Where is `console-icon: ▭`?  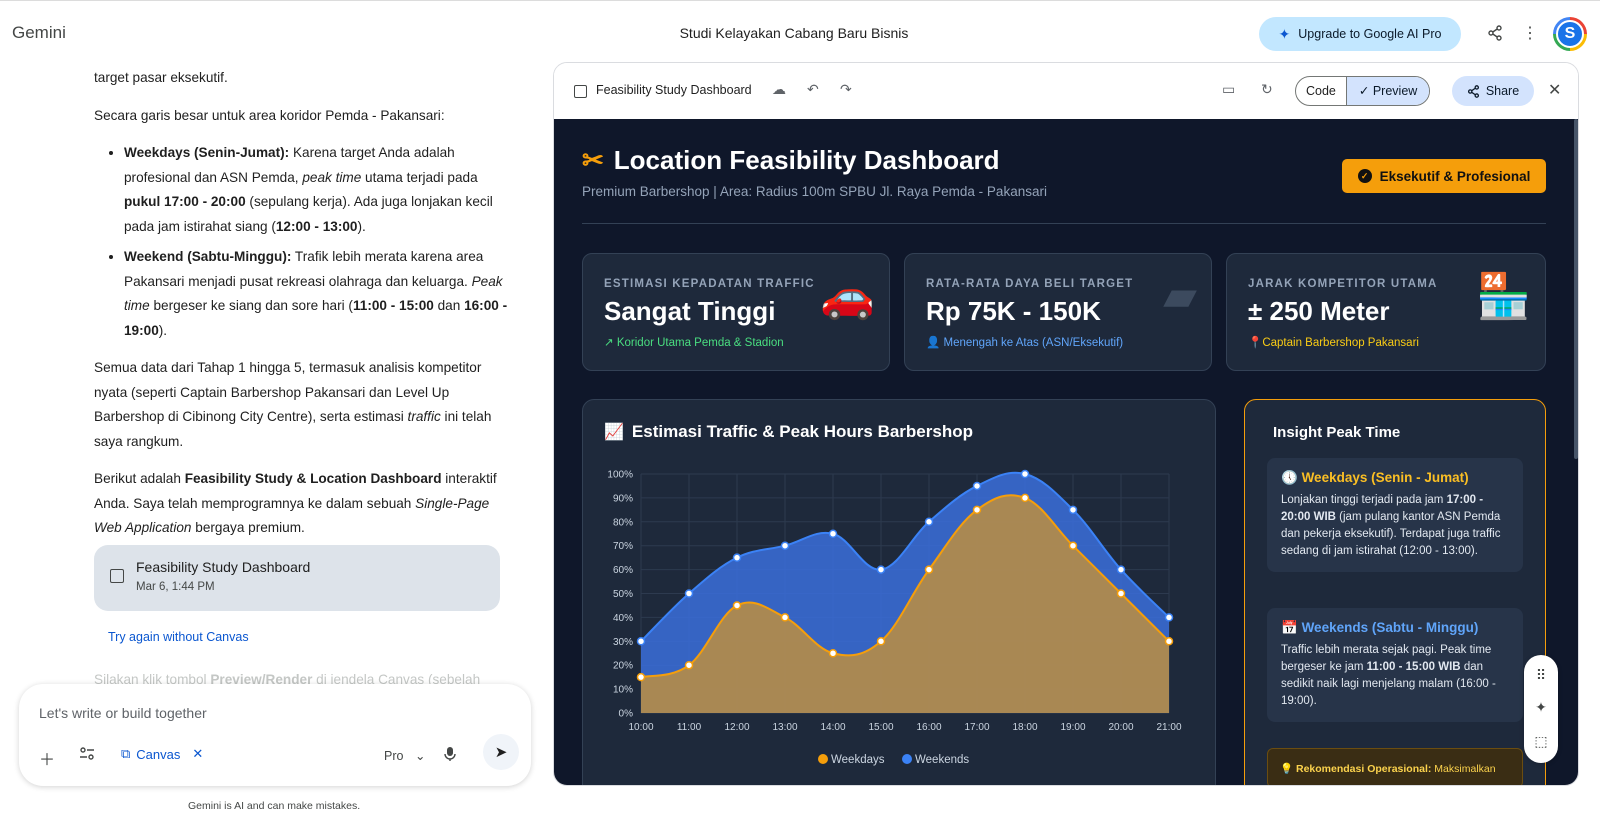
console-icon: ▭ is located at coordinates (1228, 89).